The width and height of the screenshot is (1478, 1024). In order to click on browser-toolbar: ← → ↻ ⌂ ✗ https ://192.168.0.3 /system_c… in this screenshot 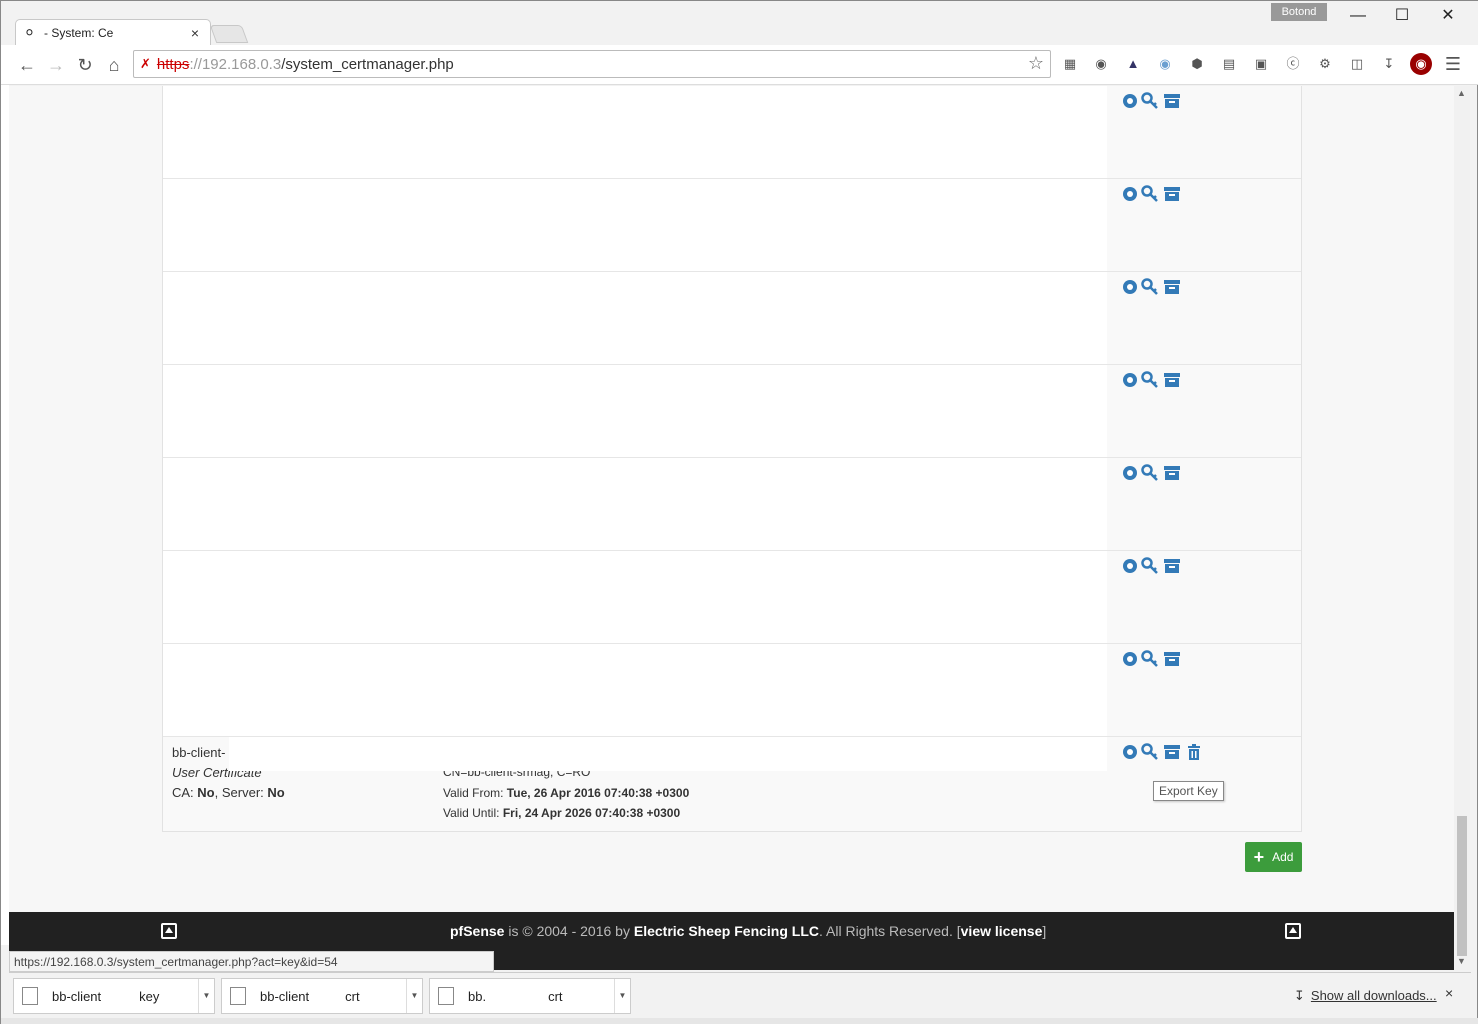, I will do `click(739, 65)`.